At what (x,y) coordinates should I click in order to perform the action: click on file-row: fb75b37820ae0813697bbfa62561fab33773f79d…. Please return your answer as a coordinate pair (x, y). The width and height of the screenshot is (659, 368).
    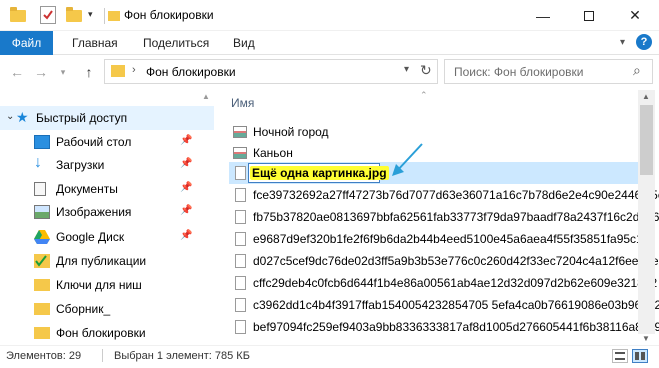
    Looking at the image, I should click on (444, 217).